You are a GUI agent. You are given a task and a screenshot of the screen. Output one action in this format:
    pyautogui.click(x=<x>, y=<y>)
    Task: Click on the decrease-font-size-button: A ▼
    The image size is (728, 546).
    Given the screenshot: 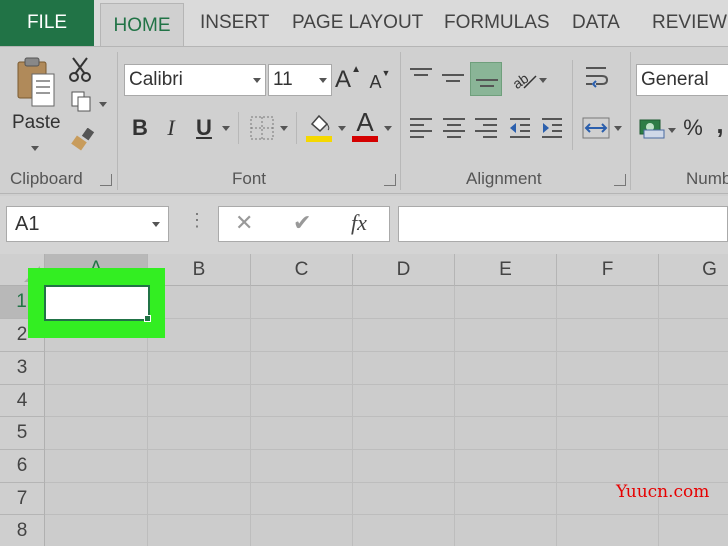 What is the action you would take?
    pyautogui.click(x=380, y=82)
    